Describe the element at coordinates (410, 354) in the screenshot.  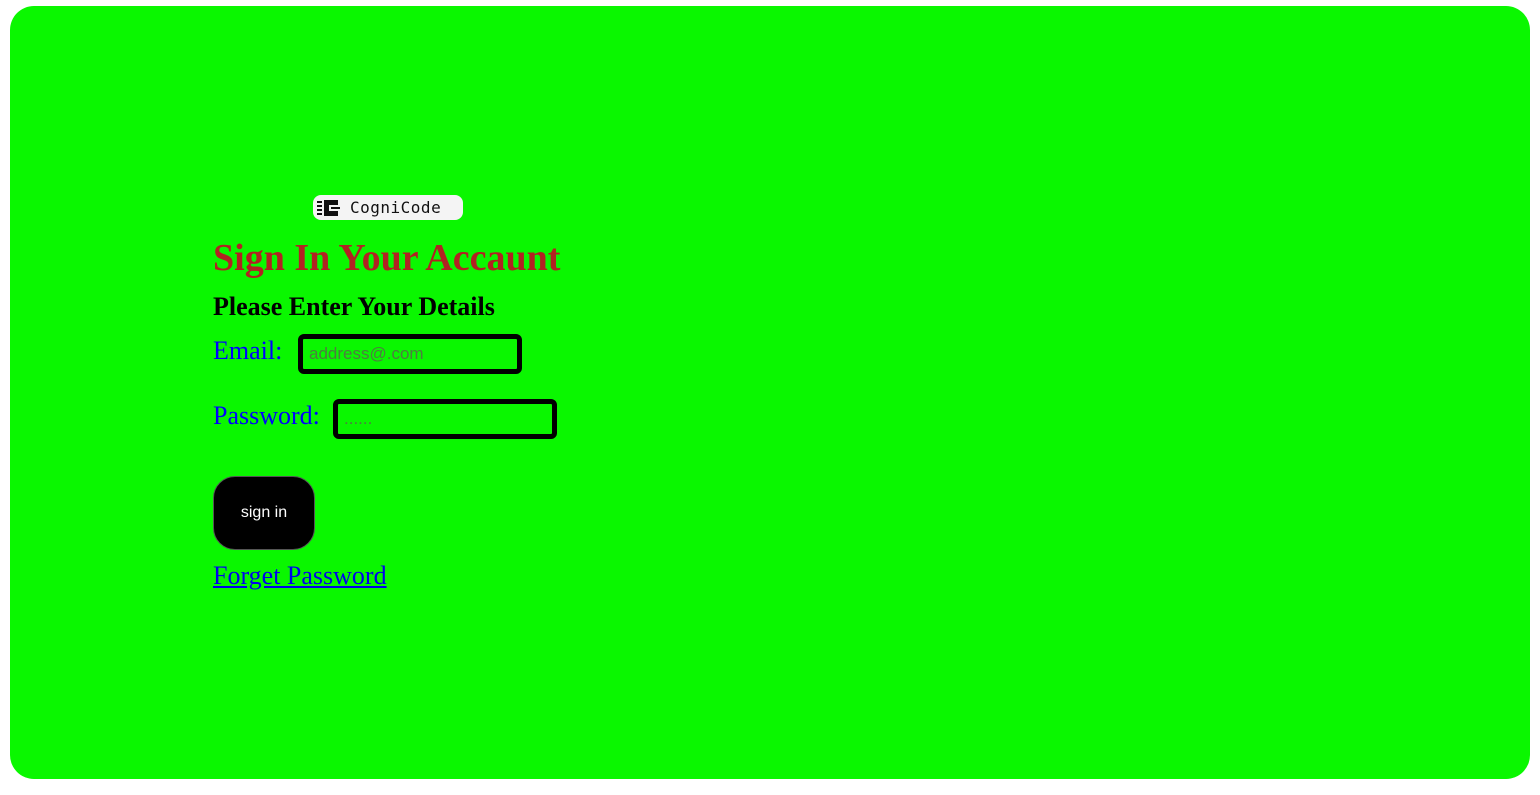
I see `email-input` at that location.